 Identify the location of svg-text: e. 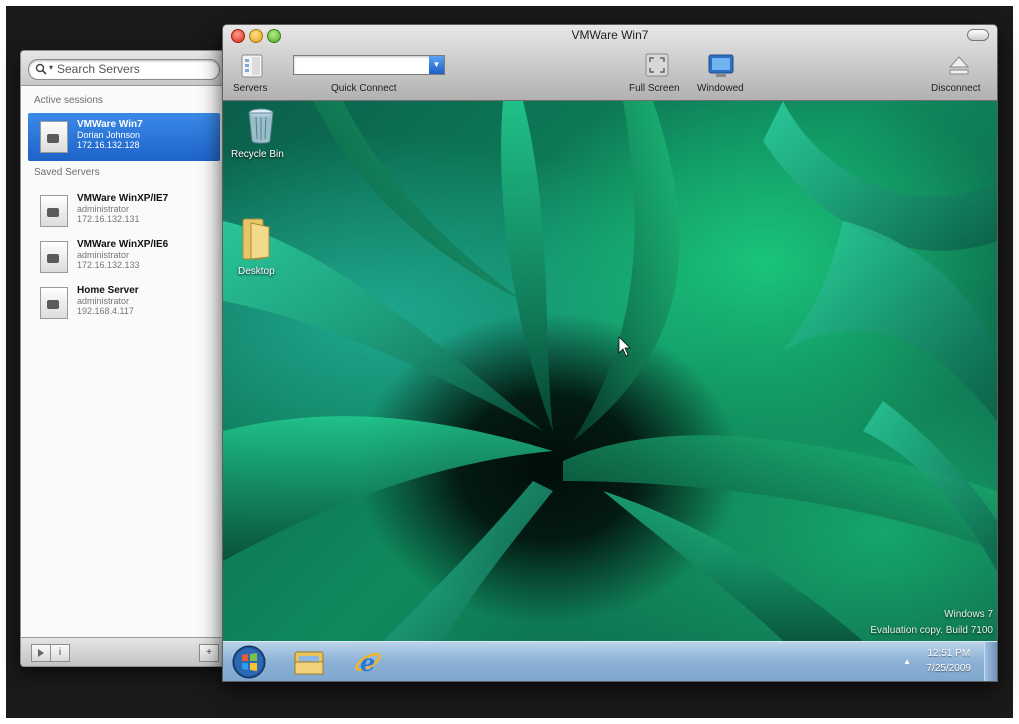
(367, 662).